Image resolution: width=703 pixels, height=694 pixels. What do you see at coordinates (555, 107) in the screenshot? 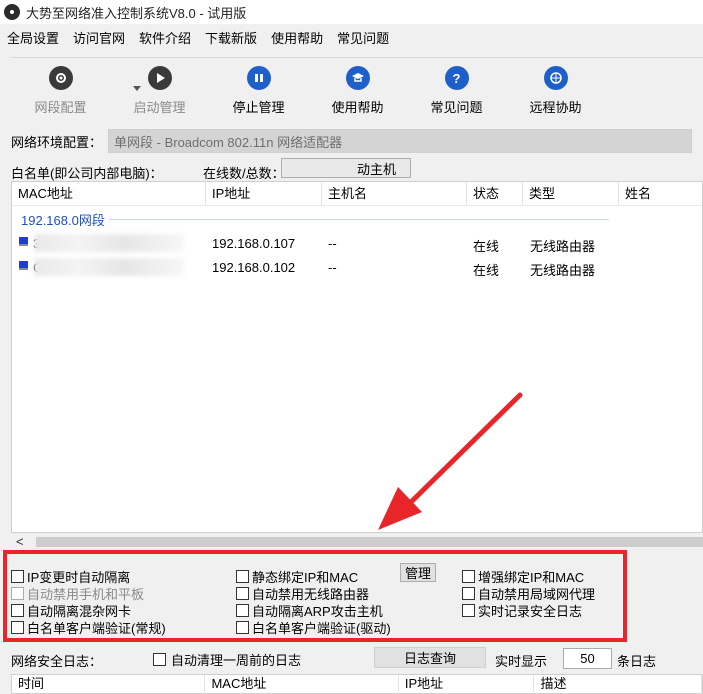
I see `remote-assist-label: 远程协助` at bounding box center [555, 107].